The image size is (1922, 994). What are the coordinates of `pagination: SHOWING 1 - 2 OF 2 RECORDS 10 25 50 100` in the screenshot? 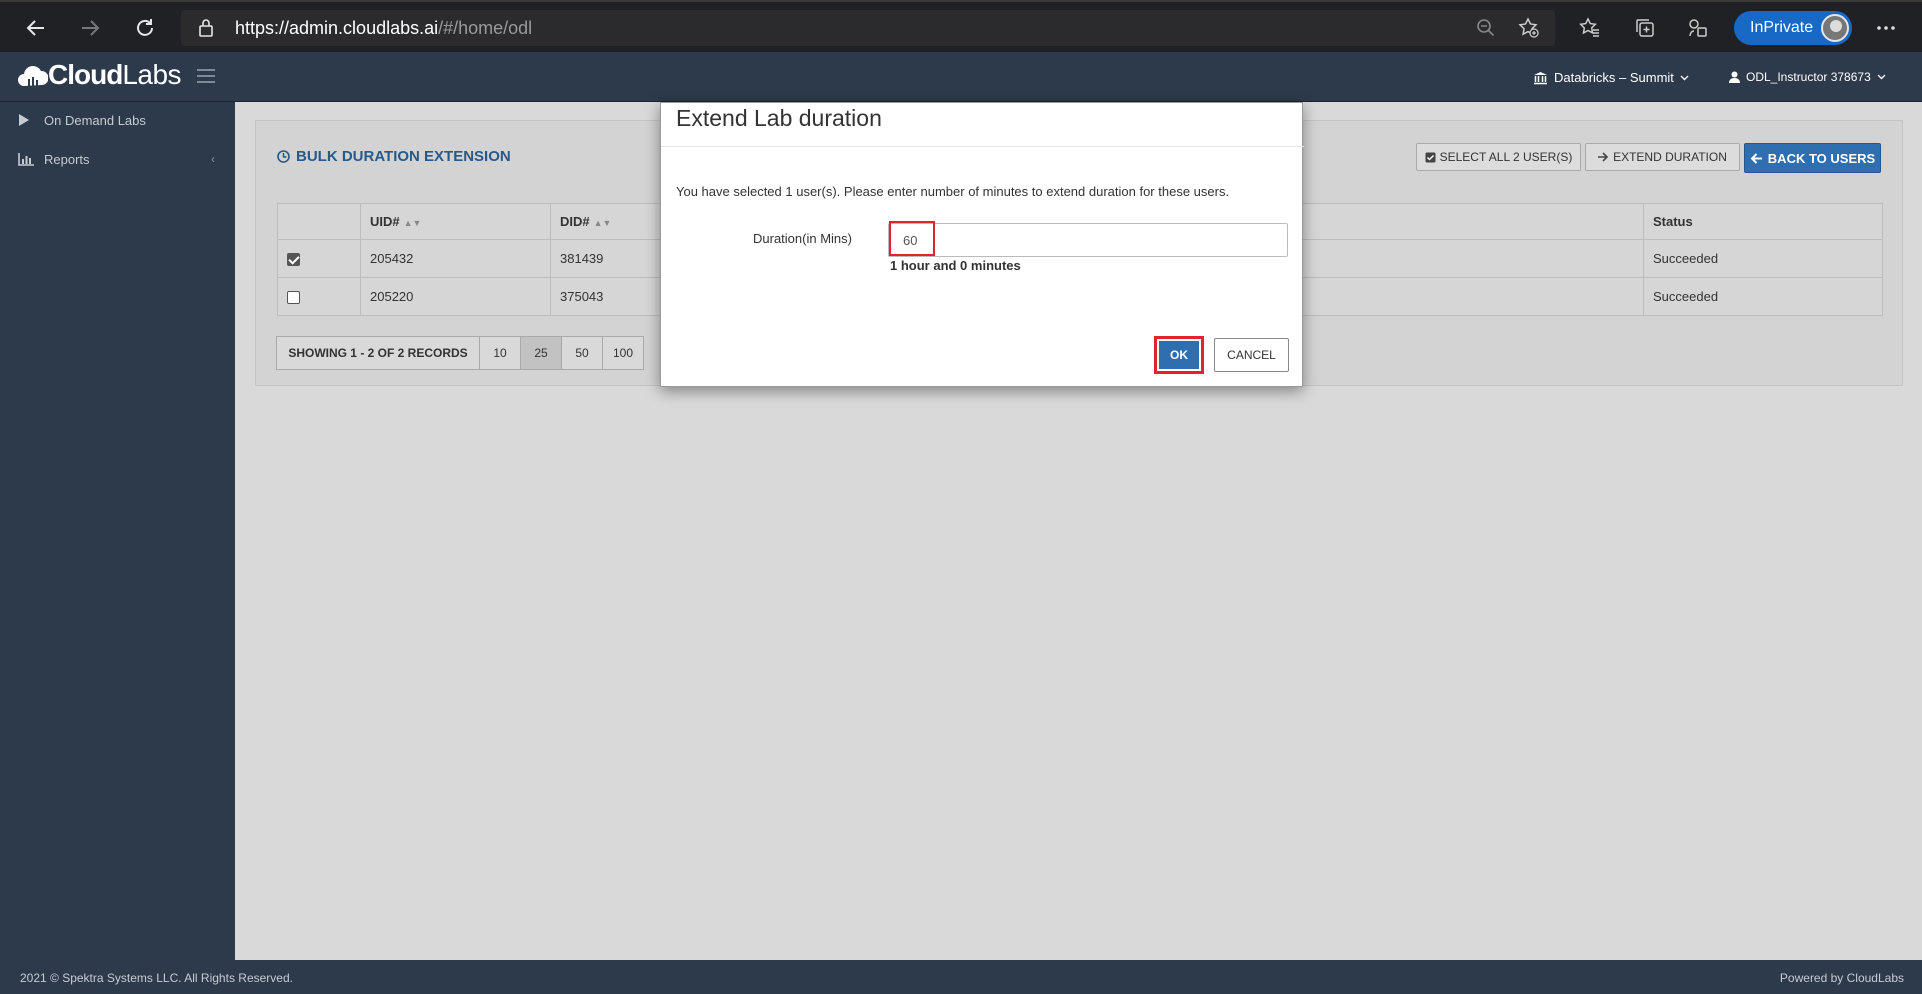 It's located at (460, 353).